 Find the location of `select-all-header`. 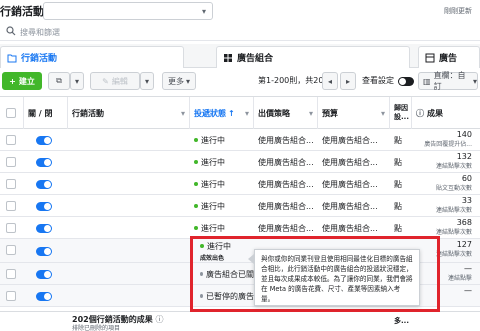

select-all-header is located at coordinates (12, 113).